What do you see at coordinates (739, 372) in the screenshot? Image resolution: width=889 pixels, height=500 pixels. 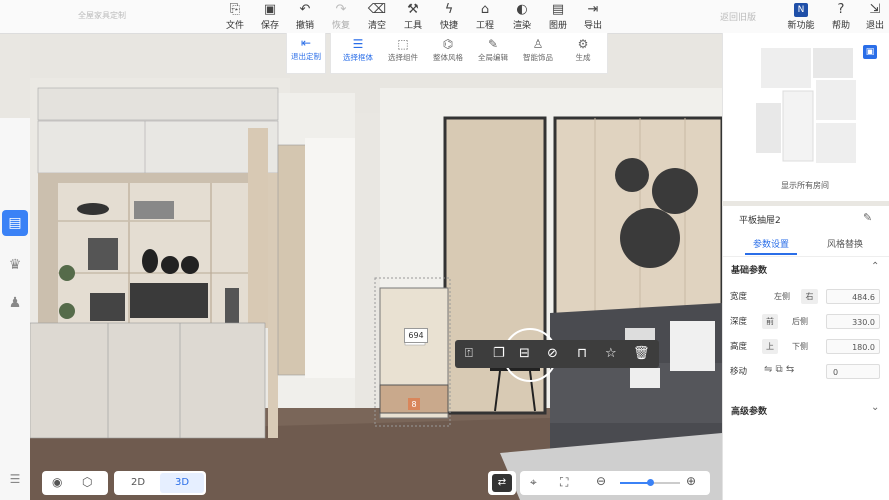 I see `param-label: 移动` at bounding box center [739, 372].